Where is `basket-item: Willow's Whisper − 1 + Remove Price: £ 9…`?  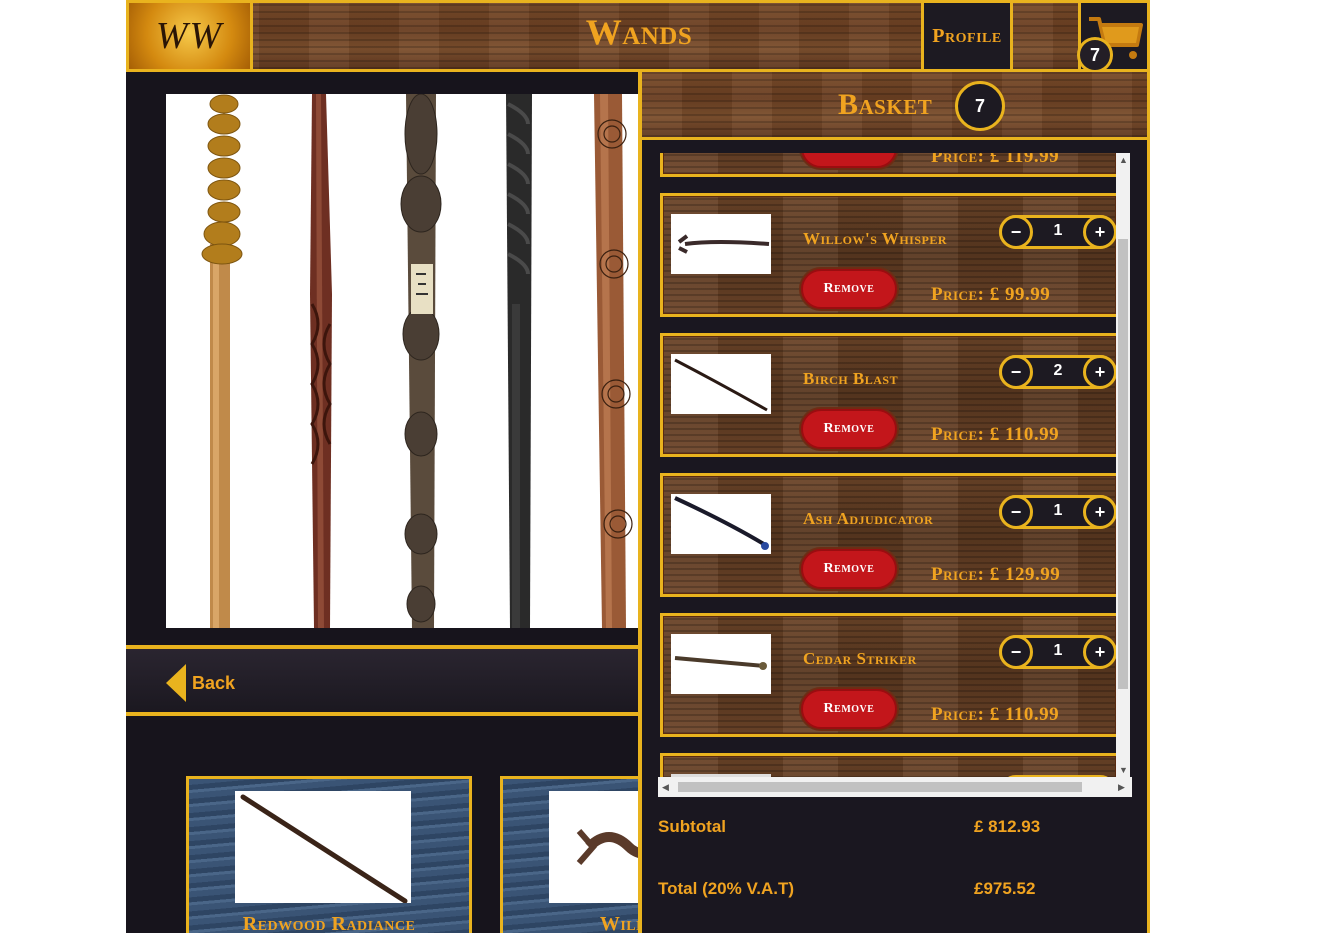 basket-item: Willow's Whisper − 1 + Remove Price: £ 9… is located at coordinates (888, 255).